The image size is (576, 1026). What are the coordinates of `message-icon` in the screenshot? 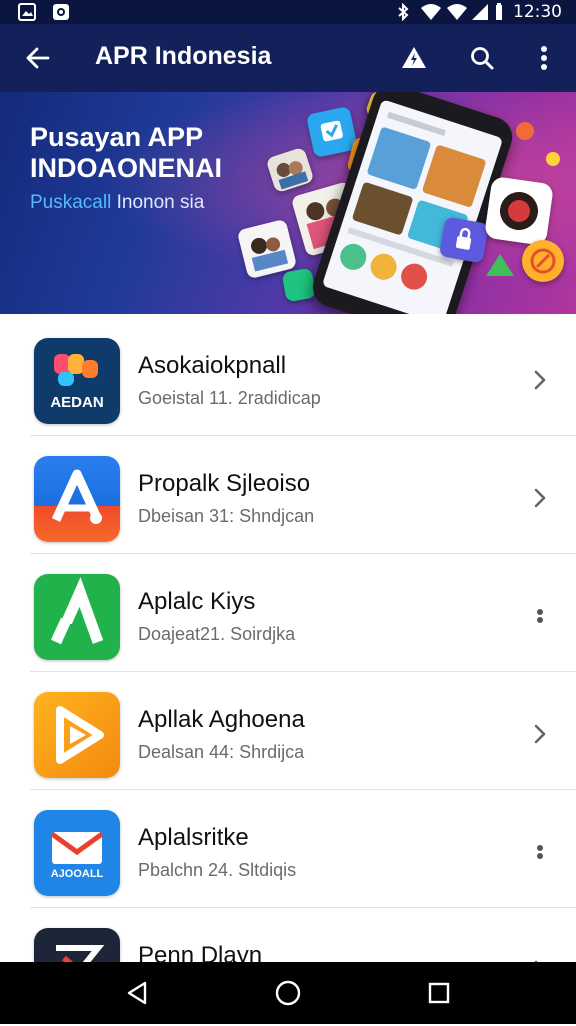 It's located at (61, 12).